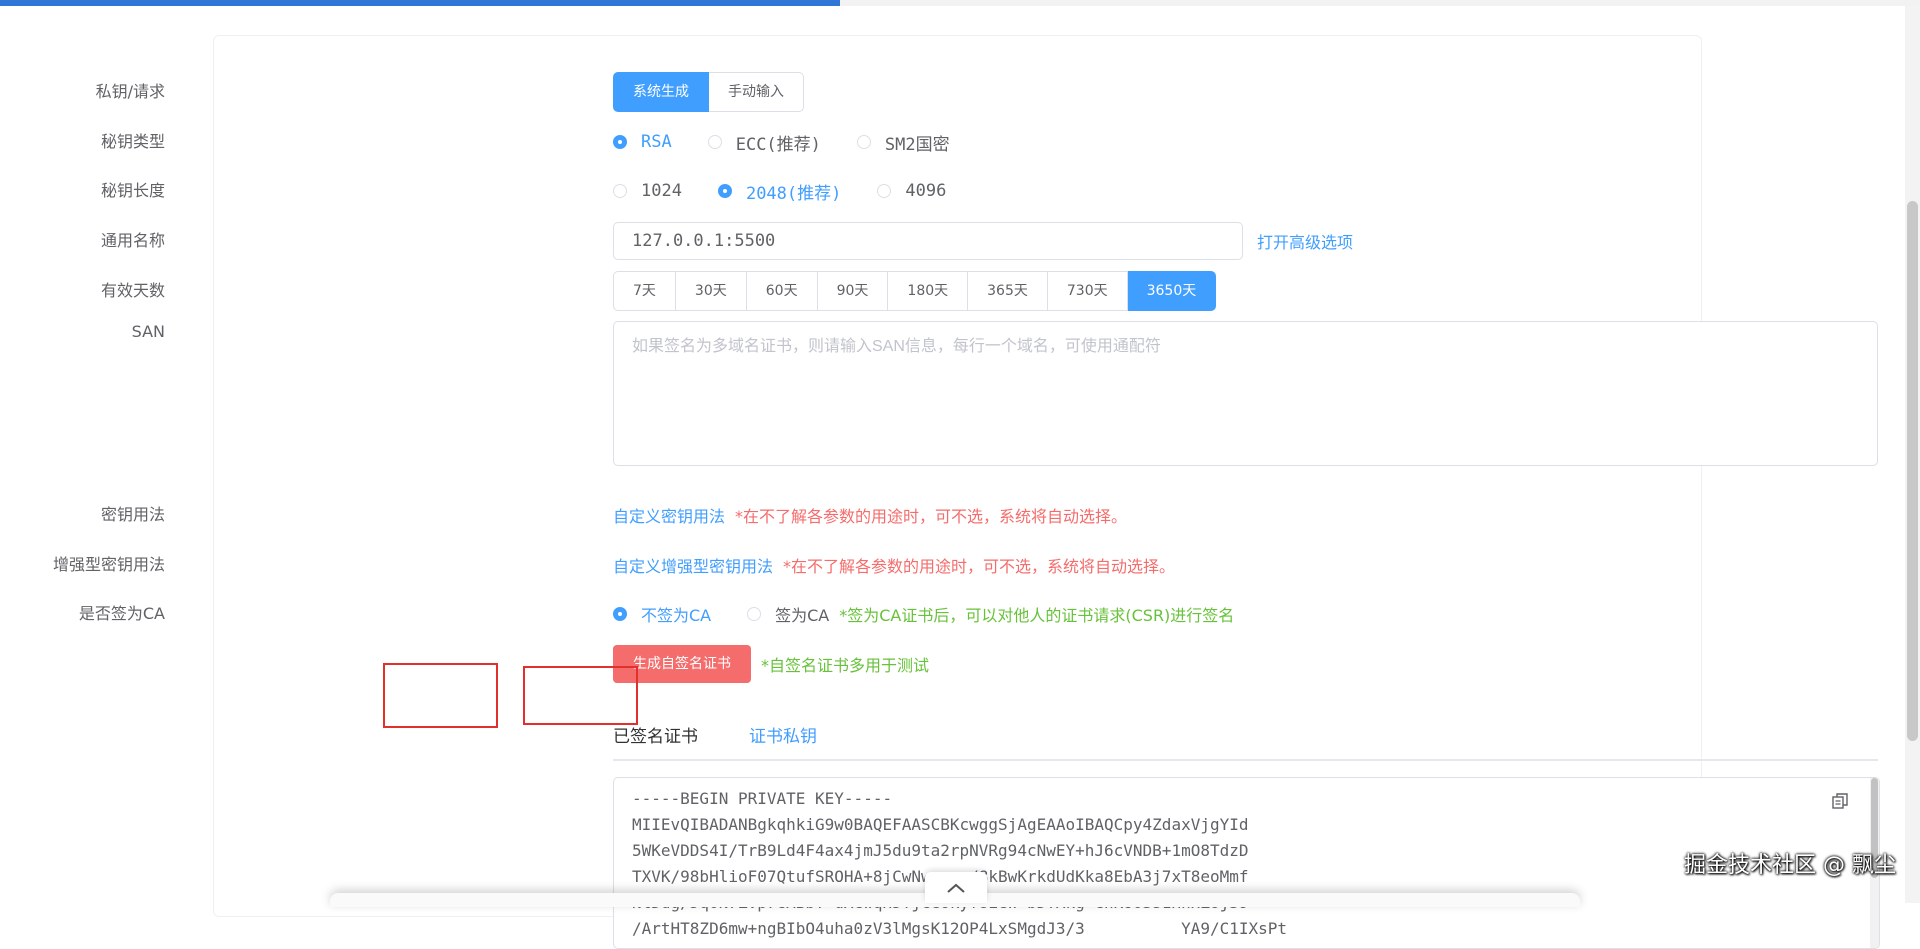 This screenshot has width=1920, height=949. I want to click on label-ext-key-usage: 增强型密钥用法, so click(108, 564).